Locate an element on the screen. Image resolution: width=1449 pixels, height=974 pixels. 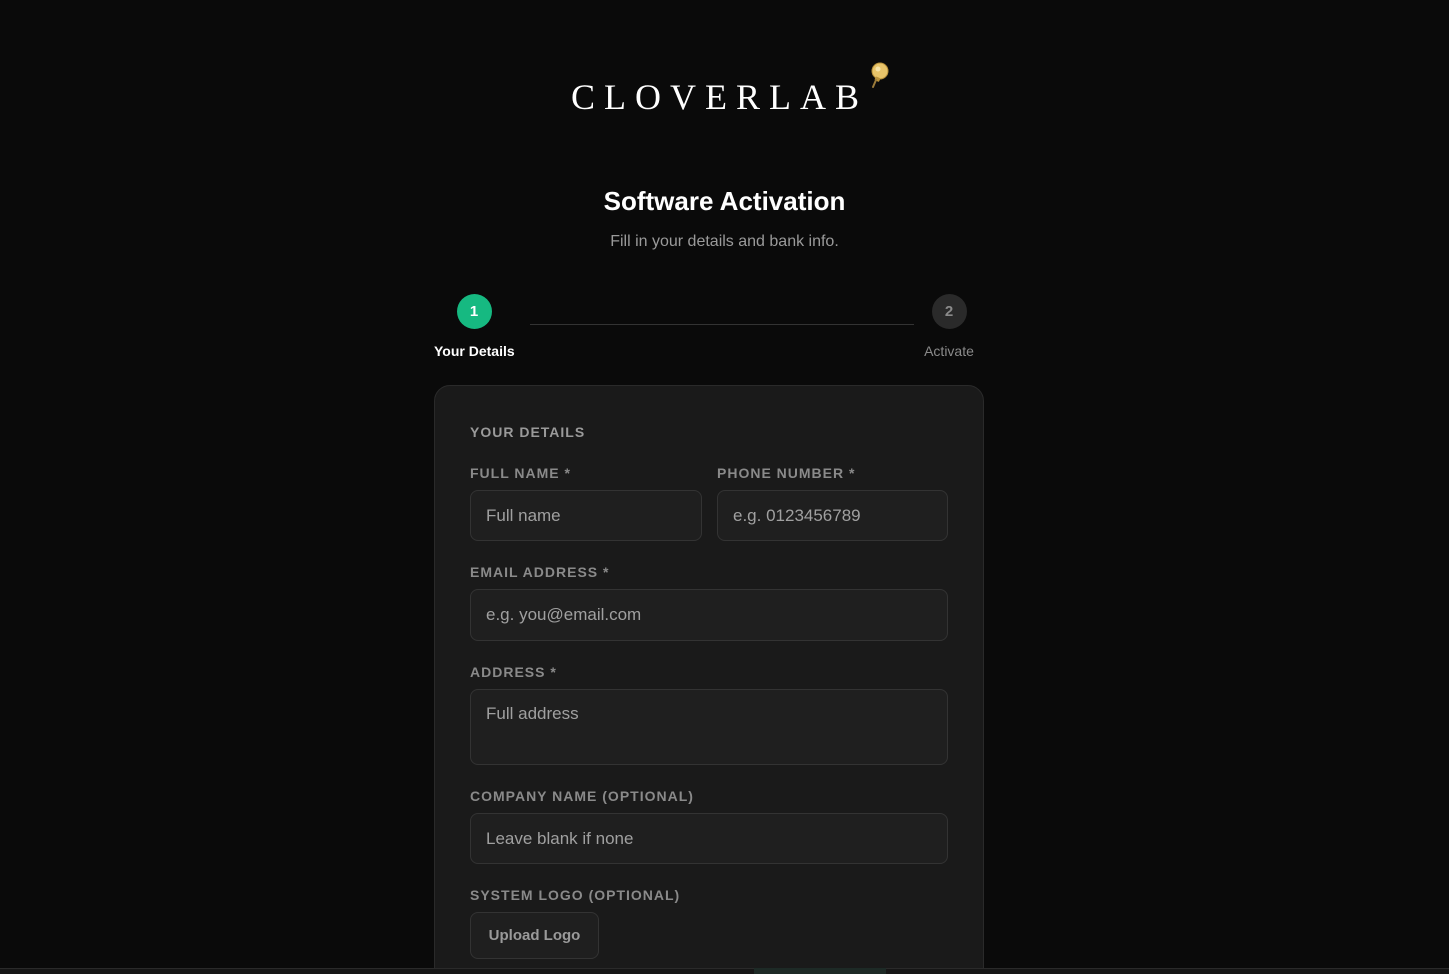
page-title: Software Activation is located at coordinates (724, 201).